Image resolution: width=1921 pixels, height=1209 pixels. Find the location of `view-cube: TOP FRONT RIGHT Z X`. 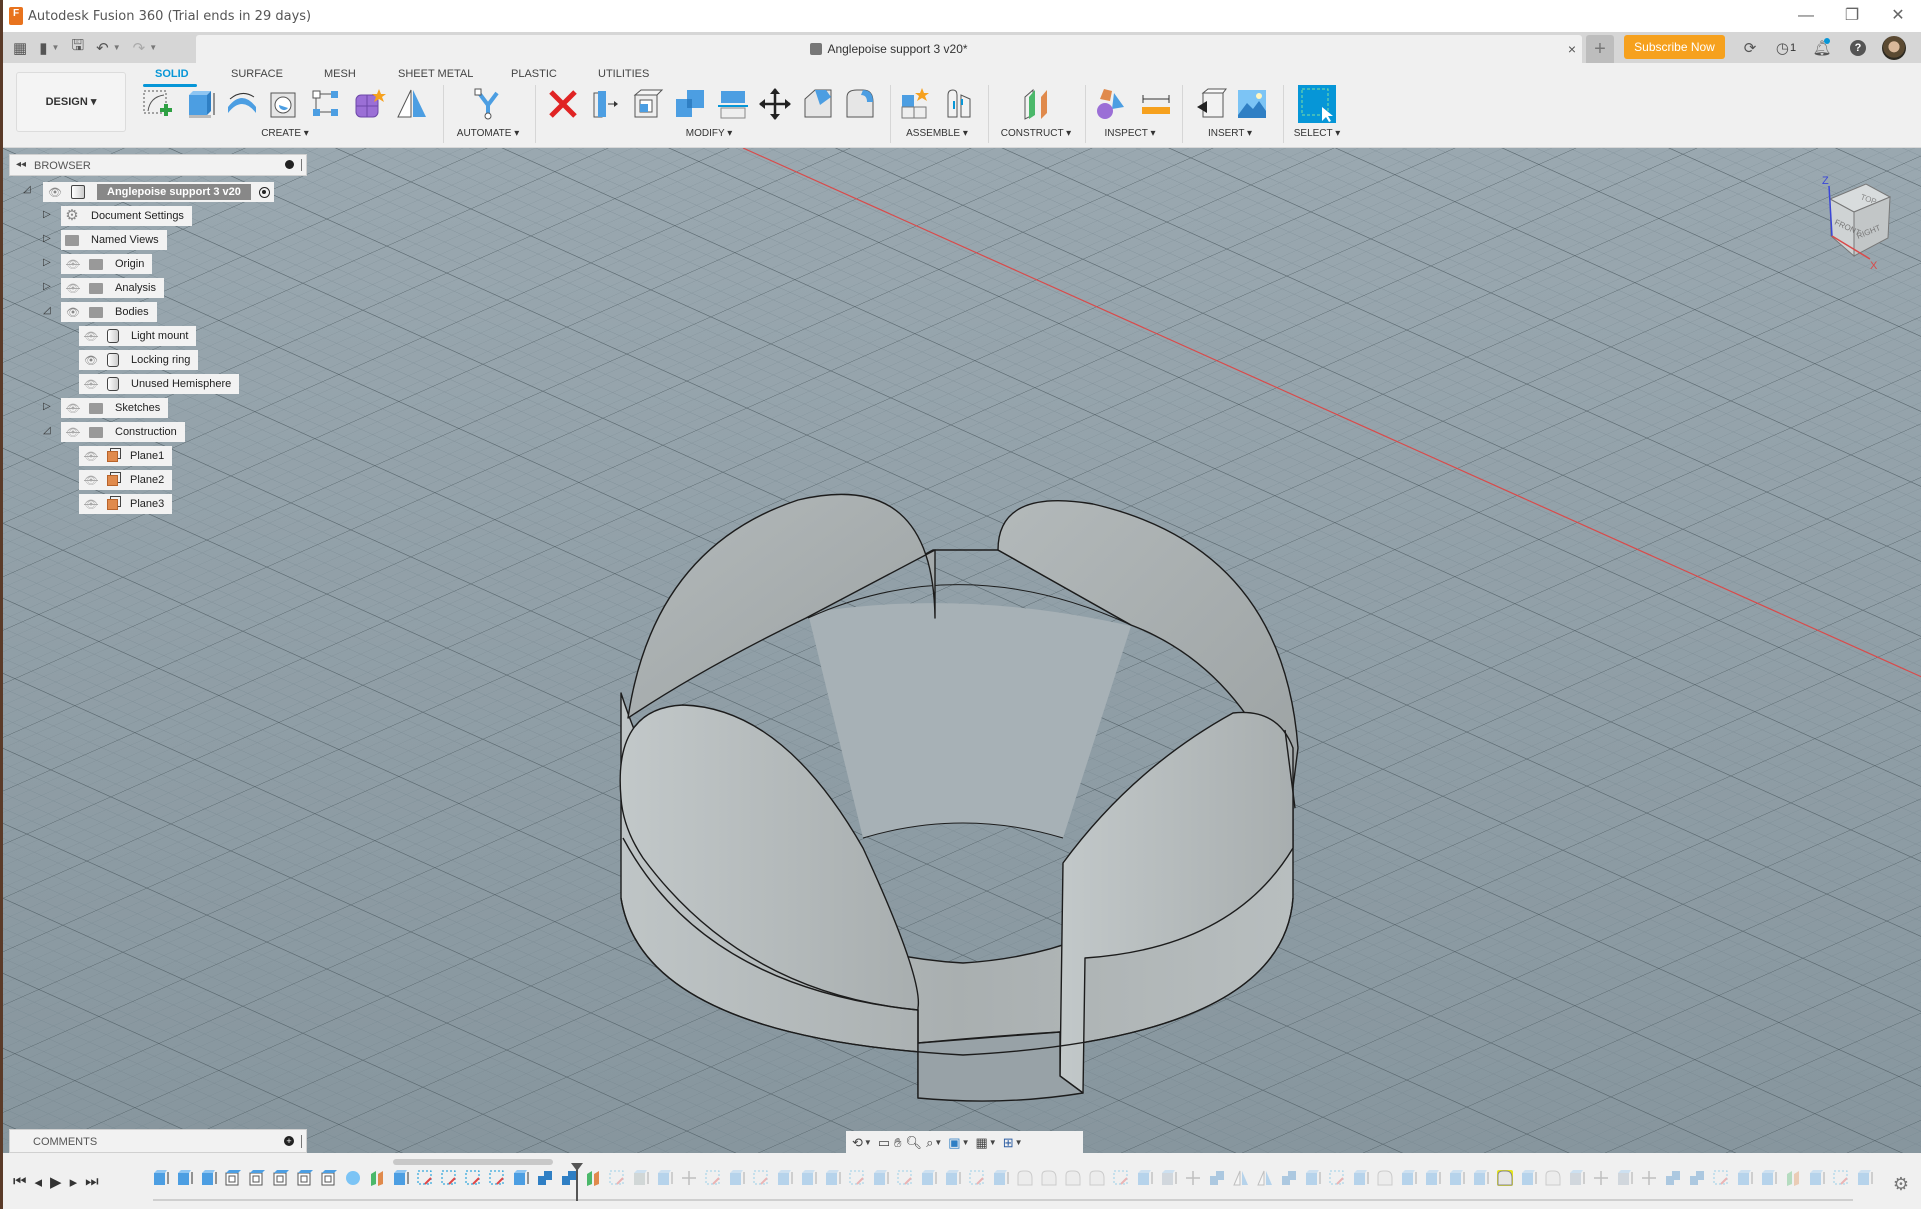

view-cube: TOP FRONT RIGHT Z X is located at coordinates (1858, 219).